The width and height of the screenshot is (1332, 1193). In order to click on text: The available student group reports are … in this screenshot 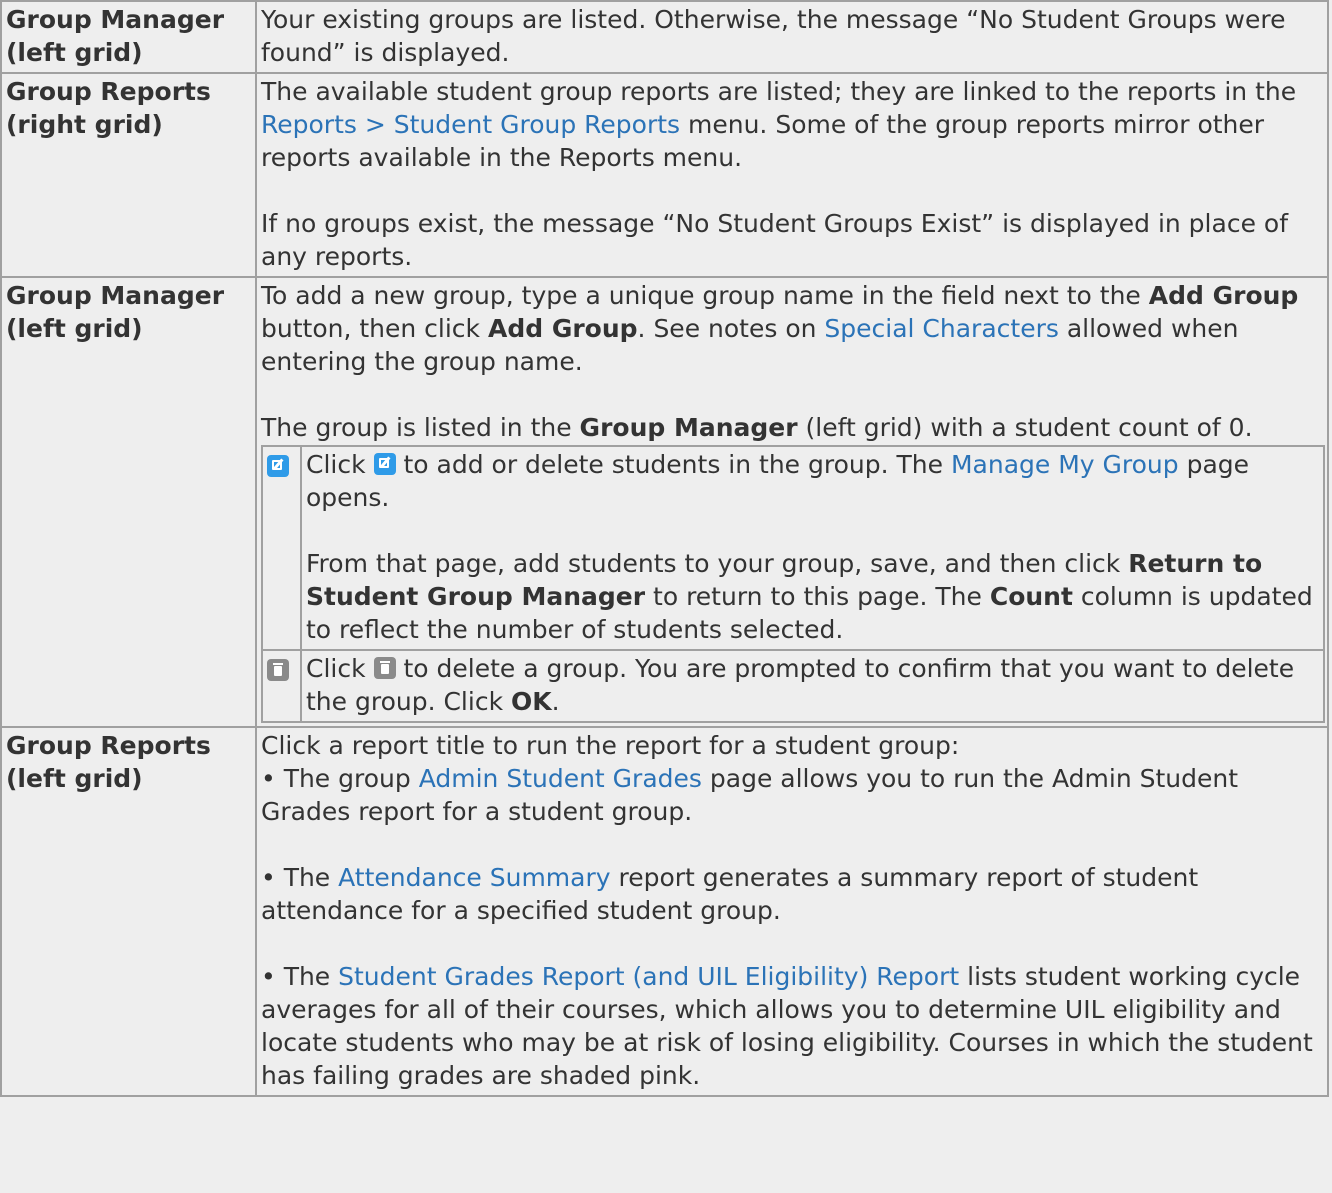, I will do `click(779, 91)`.